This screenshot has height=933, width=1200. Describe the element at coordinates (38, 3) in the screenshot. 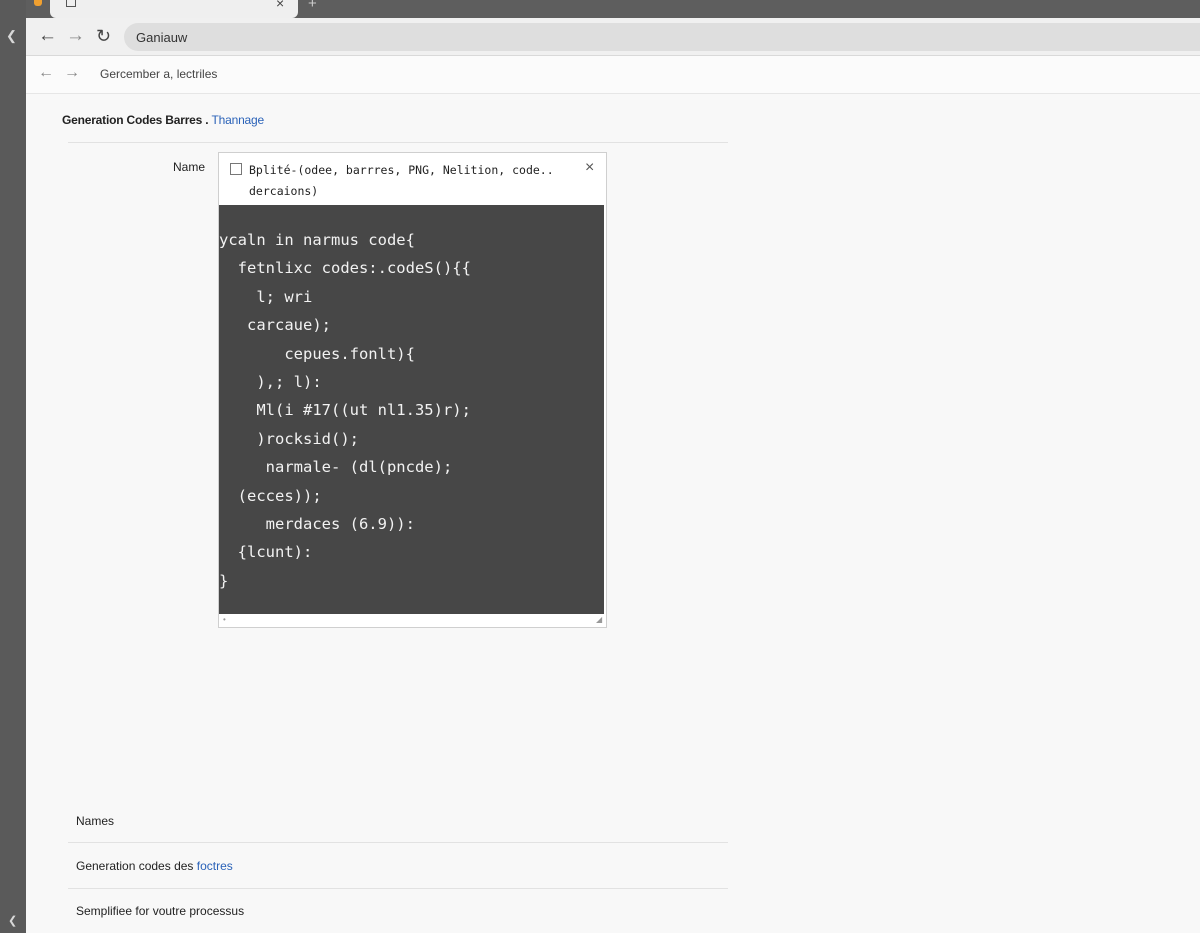

I see `favicon-icon` at that location.